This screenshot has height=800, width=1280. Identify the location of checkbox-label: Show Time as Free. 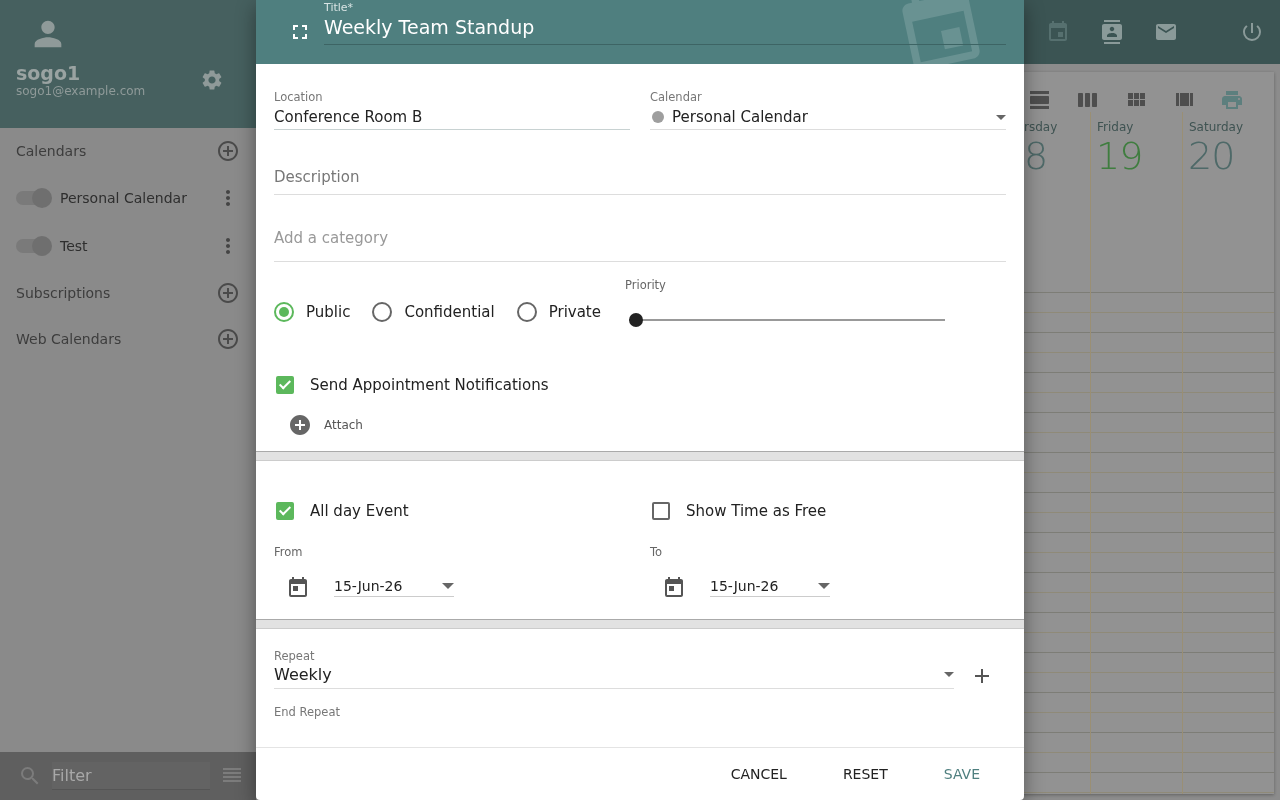
(756, 511).